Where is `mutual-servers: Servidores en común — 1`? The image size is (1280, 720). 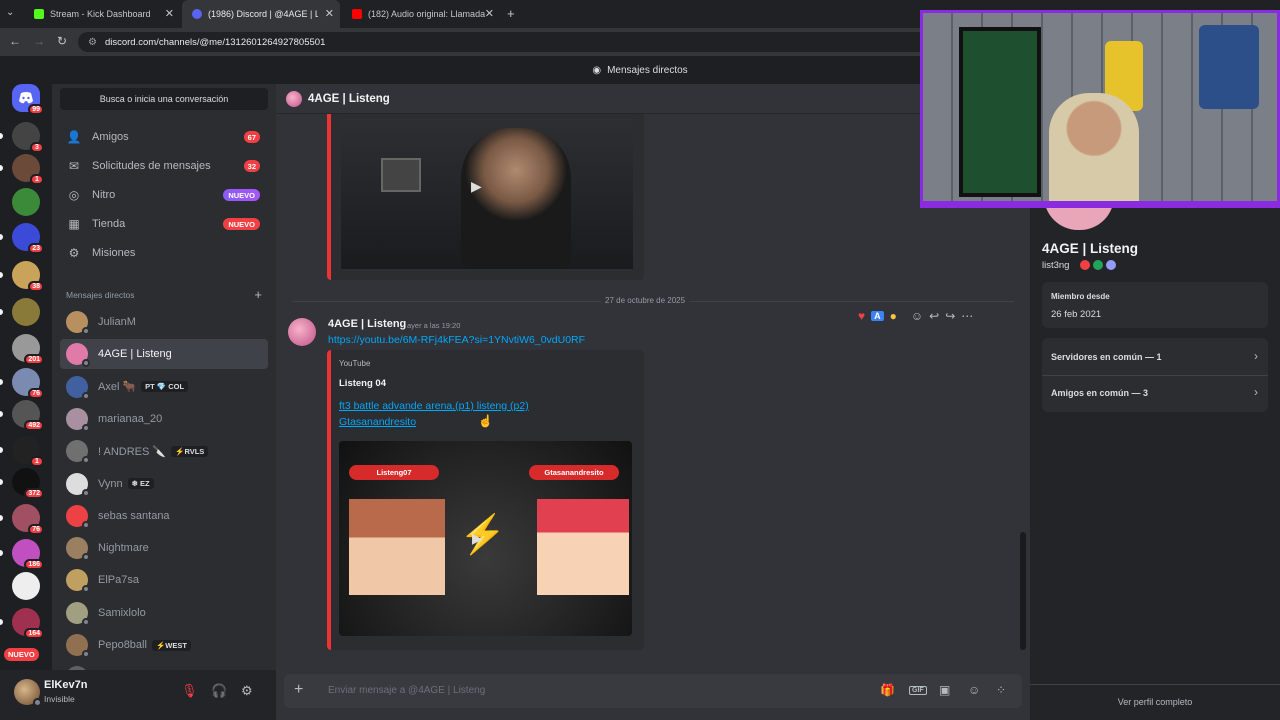 mutual-servers: Servidores en común — 1 is located at coordinates (1106, 357).